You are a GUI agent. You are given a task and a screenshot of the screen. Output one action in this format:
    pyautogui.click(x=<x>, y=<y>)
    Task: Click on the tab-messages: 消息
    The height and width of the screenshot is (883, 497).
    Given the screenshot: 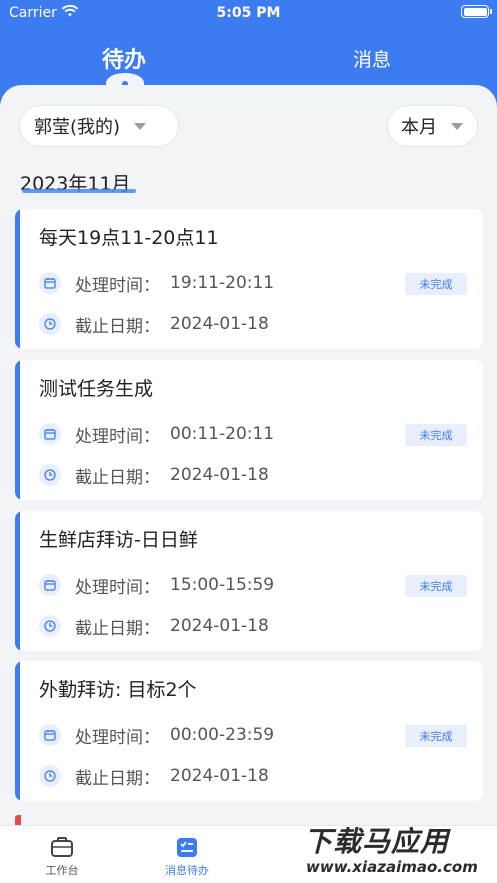 What is the action you would take?
    pyautogui.click(x=372, y=58)
    